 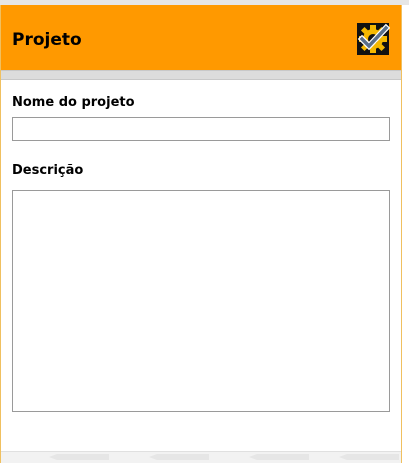 What do you see at coordinates (201, 75) in the screenshot?
I see `header-divider` at bounding box center [201, 75].